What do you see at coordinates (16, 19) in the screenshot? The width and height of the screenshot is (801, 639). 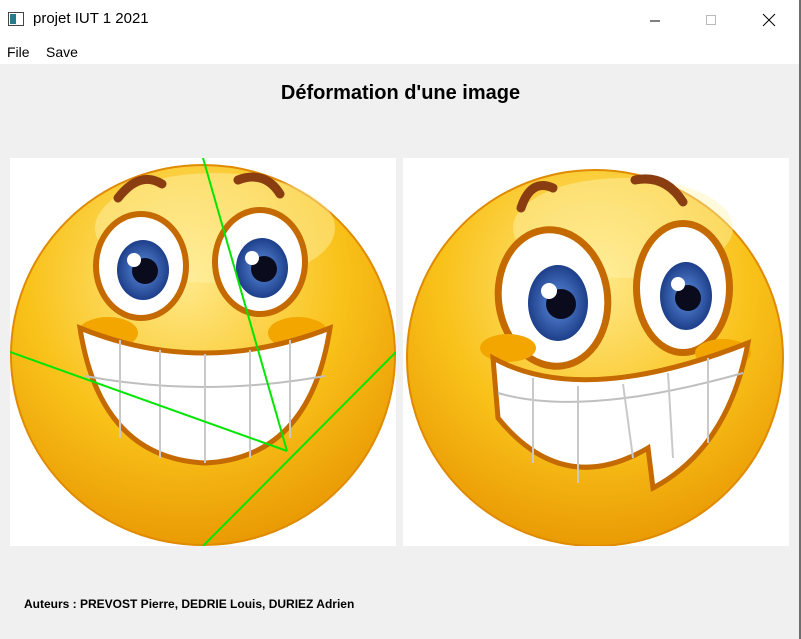 I see `app-icon` at bounding box center [16, 19].